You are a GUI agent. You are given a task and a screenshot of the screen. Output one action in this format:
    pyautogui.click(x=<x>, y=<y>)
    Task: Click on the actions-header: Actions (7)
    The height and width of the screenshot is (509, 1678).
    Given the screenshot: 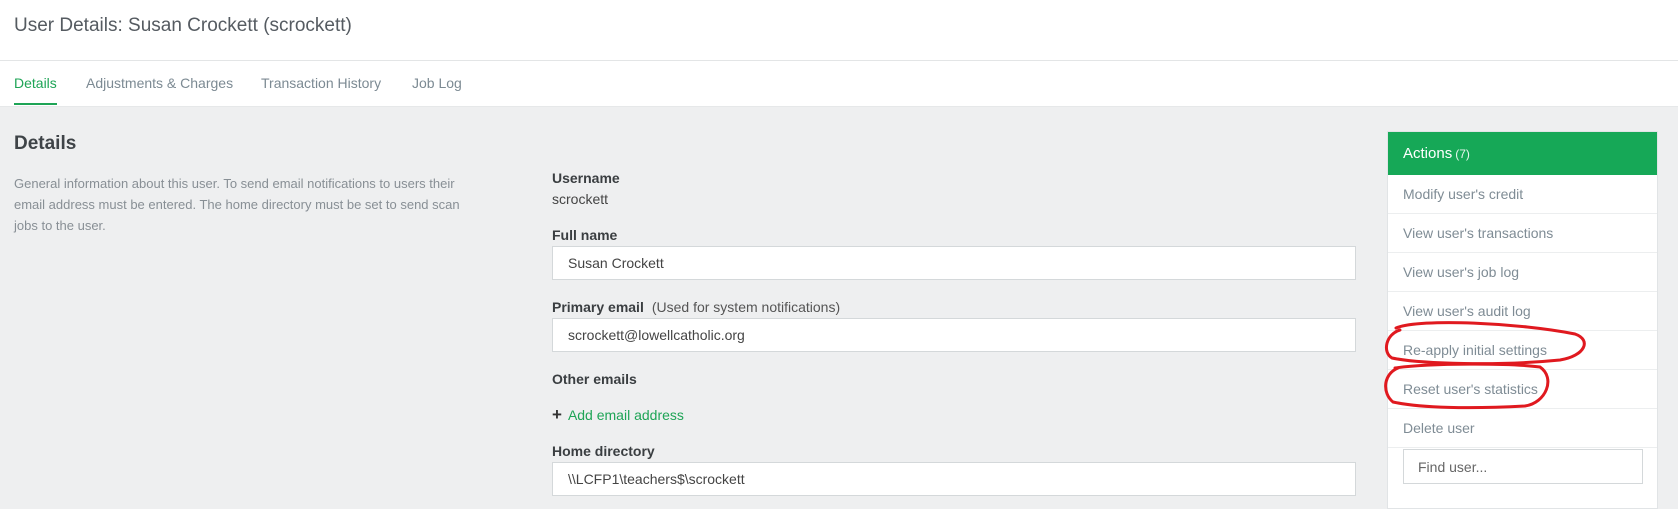 What is the action you would take?
    pyautogui.click(x=1522, y=153)
    